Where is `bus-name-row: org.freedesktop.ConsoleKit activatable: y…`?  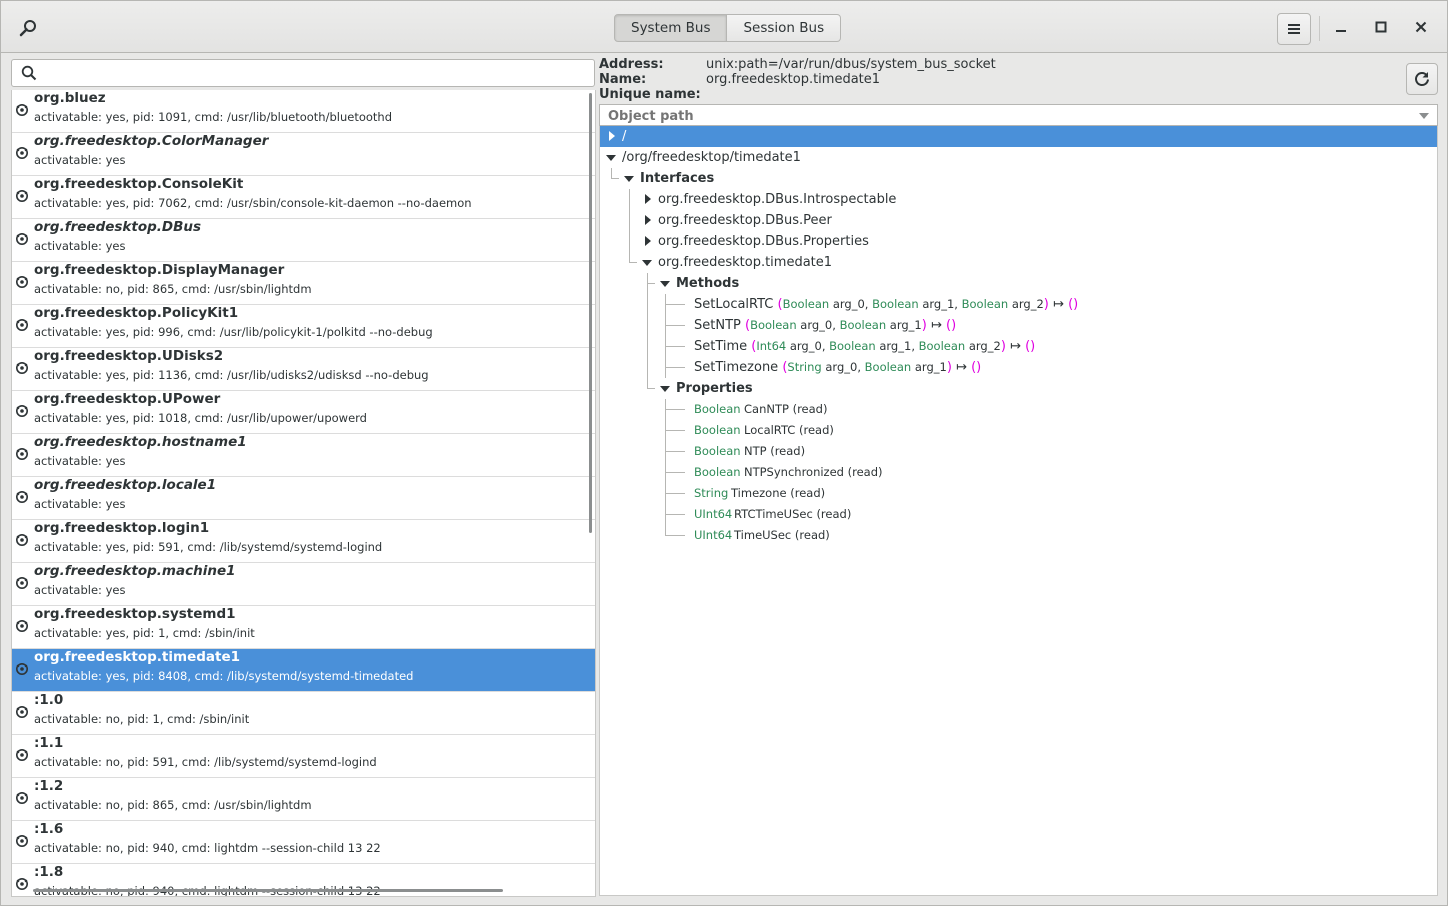 bus-name-row: org.freedesktop.ConsoleKit activatable: y… is located at coordinates (303, 197).